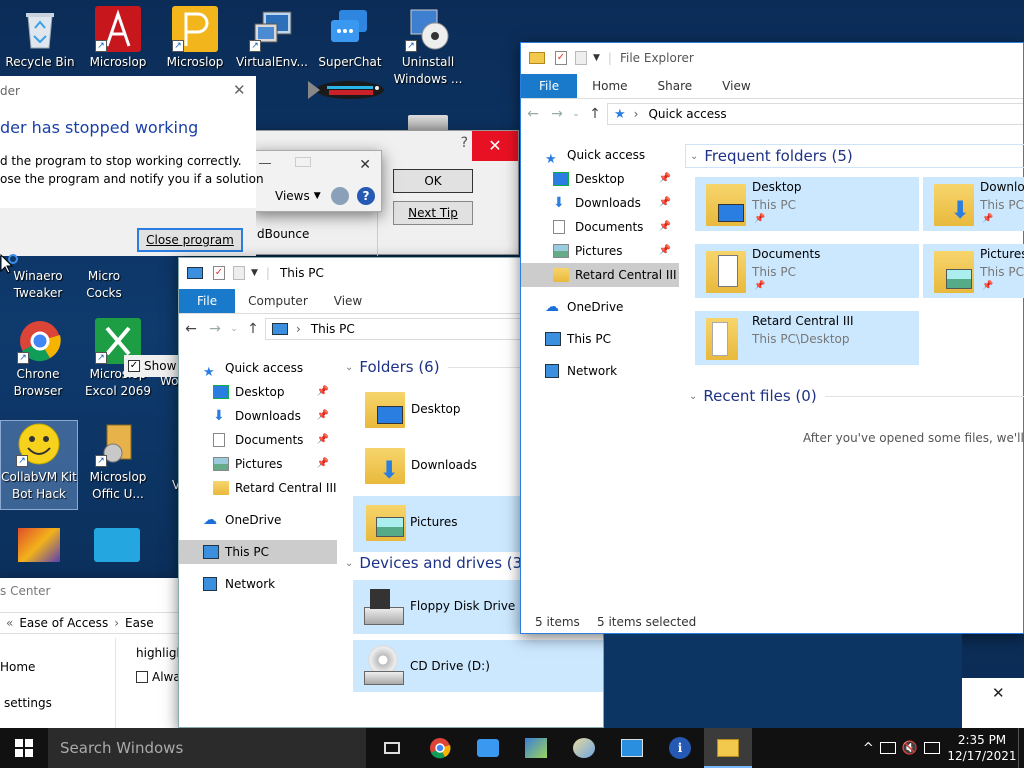  I want to click on gear-icon, so click(340, 196).